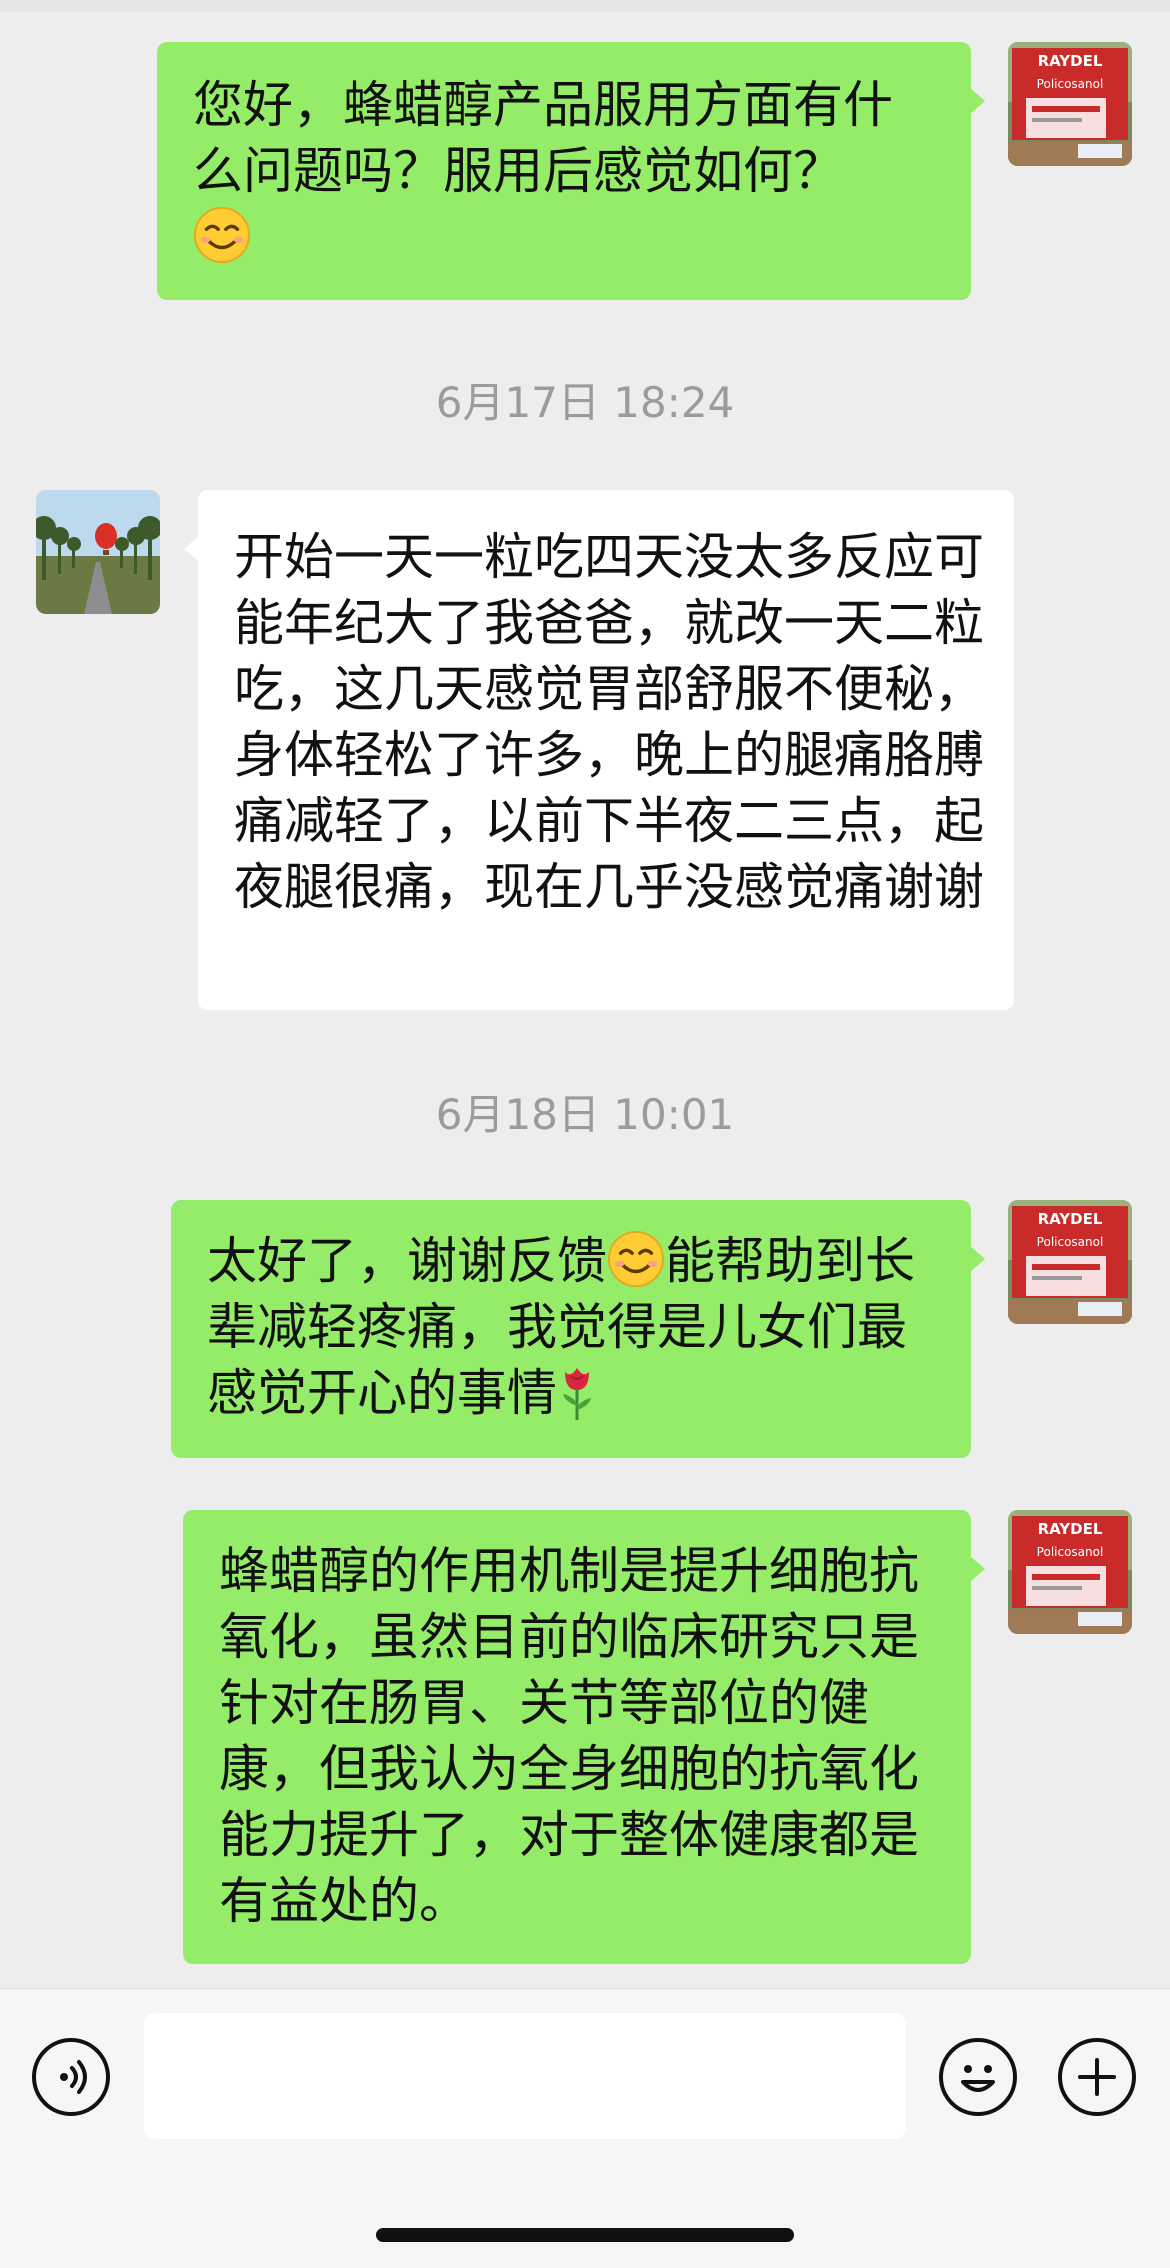 This screenshot has height=2268, width=1170. I want to click on emoji-icon, so click(978, 2078).